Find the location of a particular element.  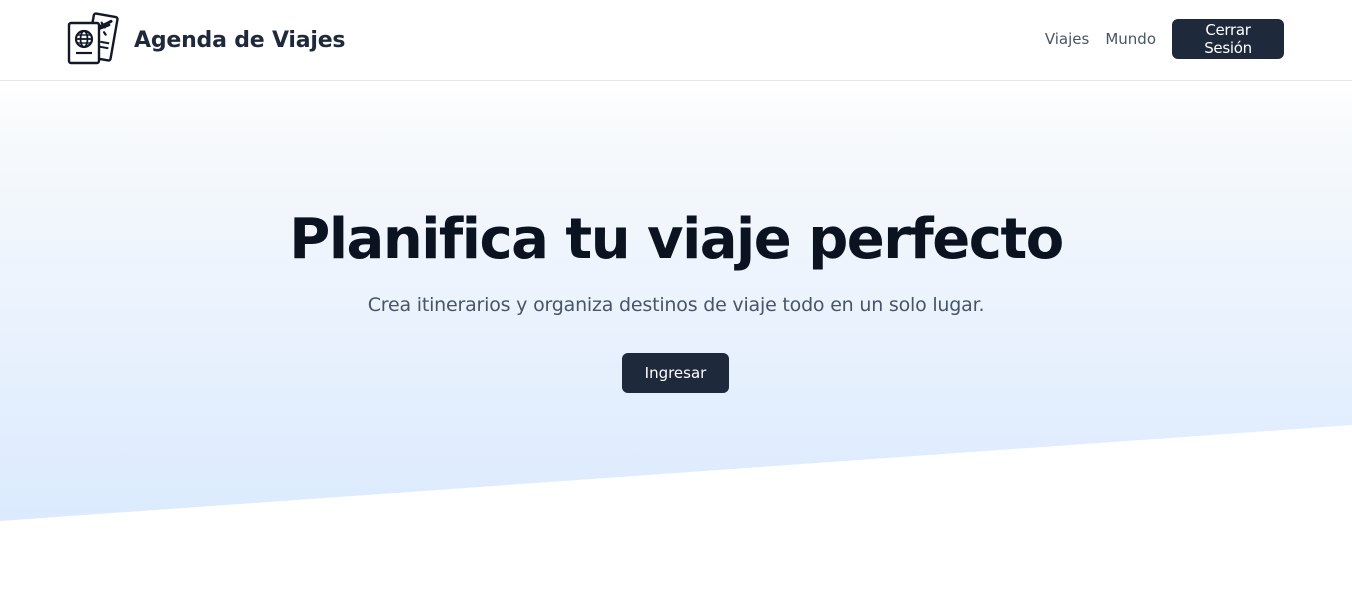

main-nav: Viajes Mundo Cerrar Sesión is located at coordinates (1164, 39).